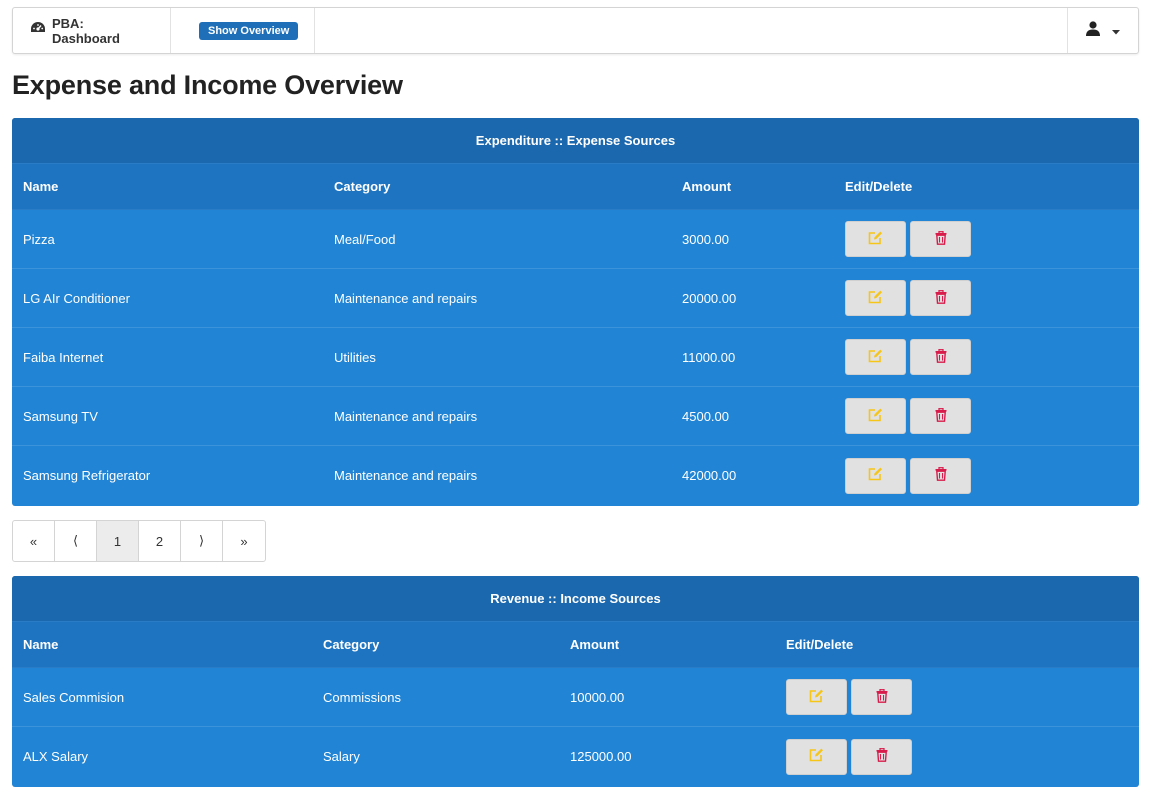 The image size is (1149, 794). I want to click on cell-name: Samsung TV, so click(60, 416).